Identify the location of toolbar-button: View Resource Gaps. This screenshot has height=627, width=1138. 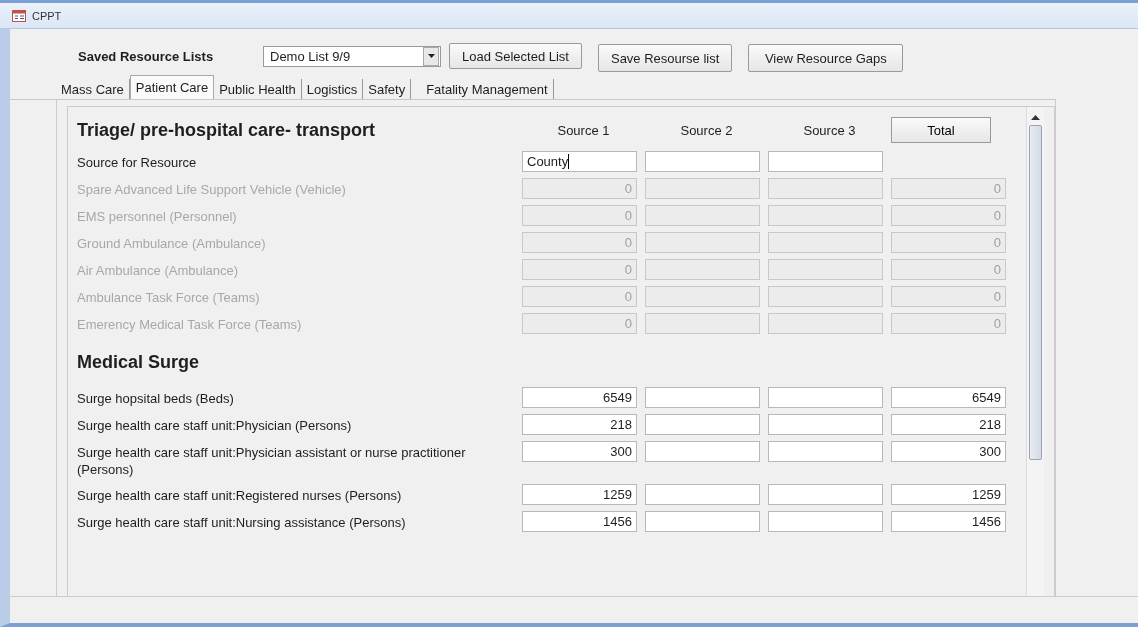
(826, 58).